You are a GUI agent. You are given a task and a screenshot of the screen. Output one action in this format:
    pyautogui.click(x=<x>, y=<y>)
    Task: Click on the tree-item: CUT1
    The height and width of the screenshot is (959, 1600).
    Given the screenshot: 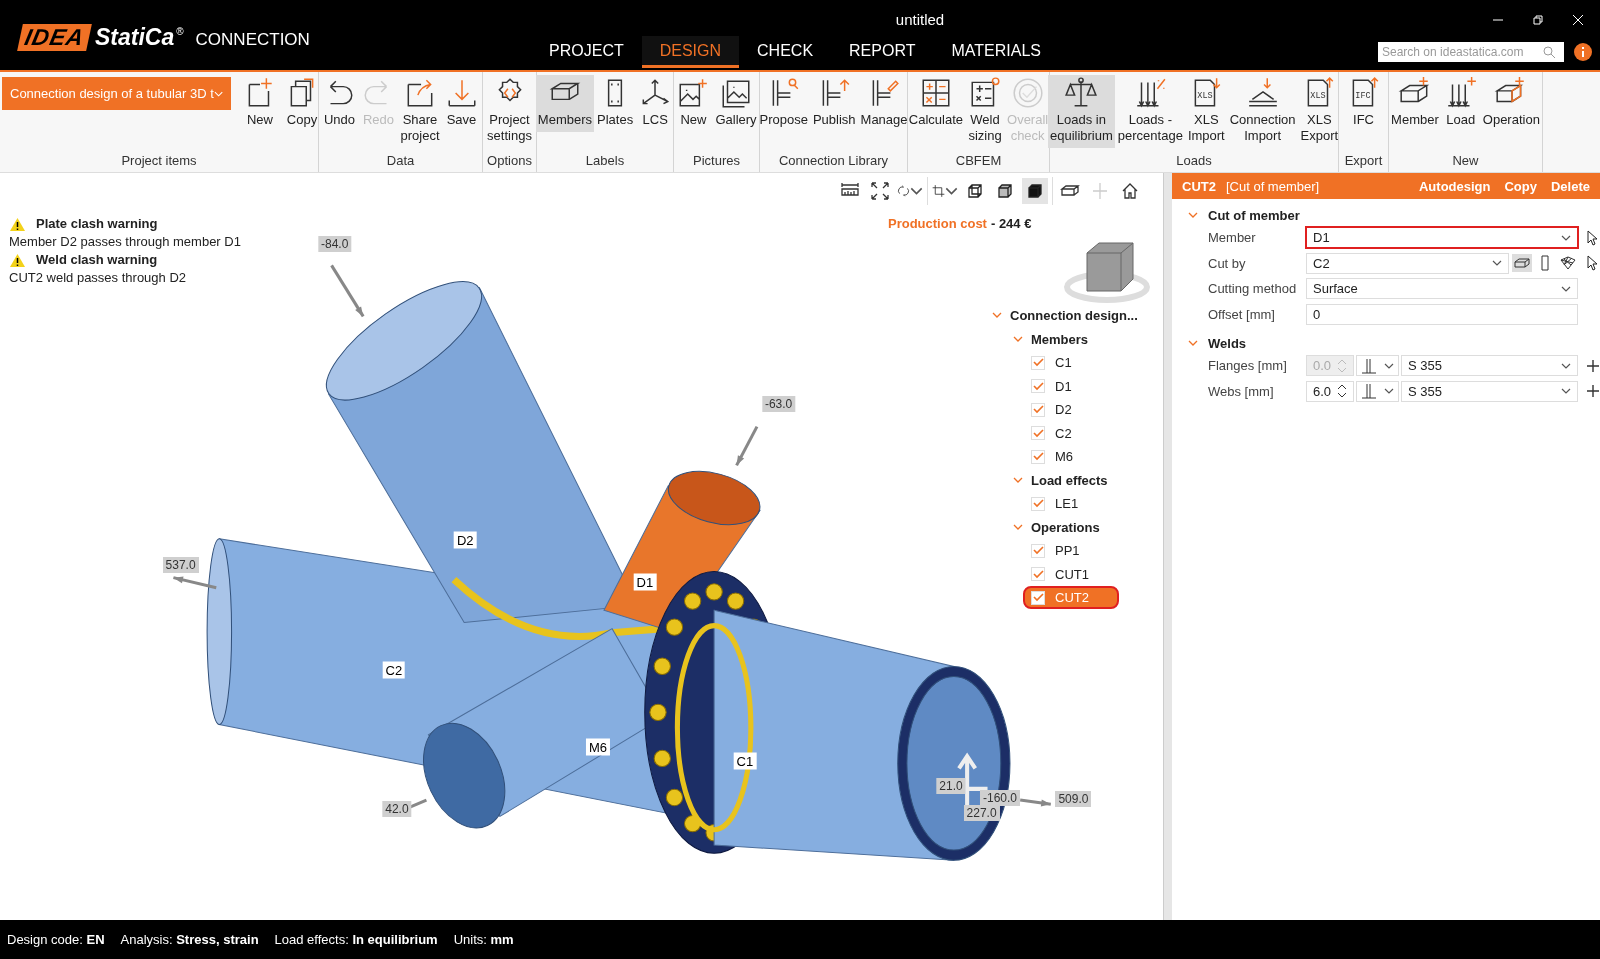 What is the action you would take?
    pyautogui.click(x=1071, y=574)
    